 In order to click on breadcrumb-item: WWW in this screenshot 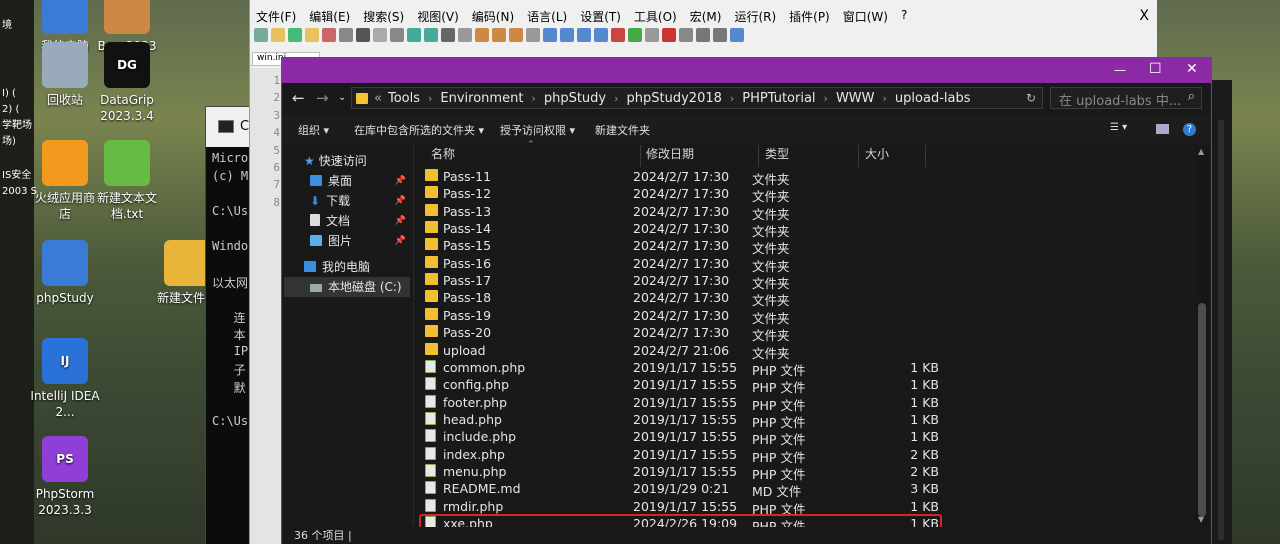, I will do `click(855, 98)`.